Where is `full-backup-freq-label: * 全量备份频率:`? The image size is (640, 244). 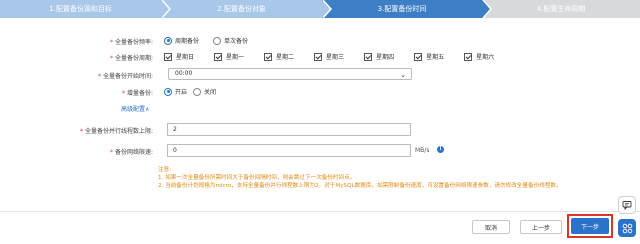
full-backup-freq-label: * 全量备份频率: is located at coordinates (131, 42).